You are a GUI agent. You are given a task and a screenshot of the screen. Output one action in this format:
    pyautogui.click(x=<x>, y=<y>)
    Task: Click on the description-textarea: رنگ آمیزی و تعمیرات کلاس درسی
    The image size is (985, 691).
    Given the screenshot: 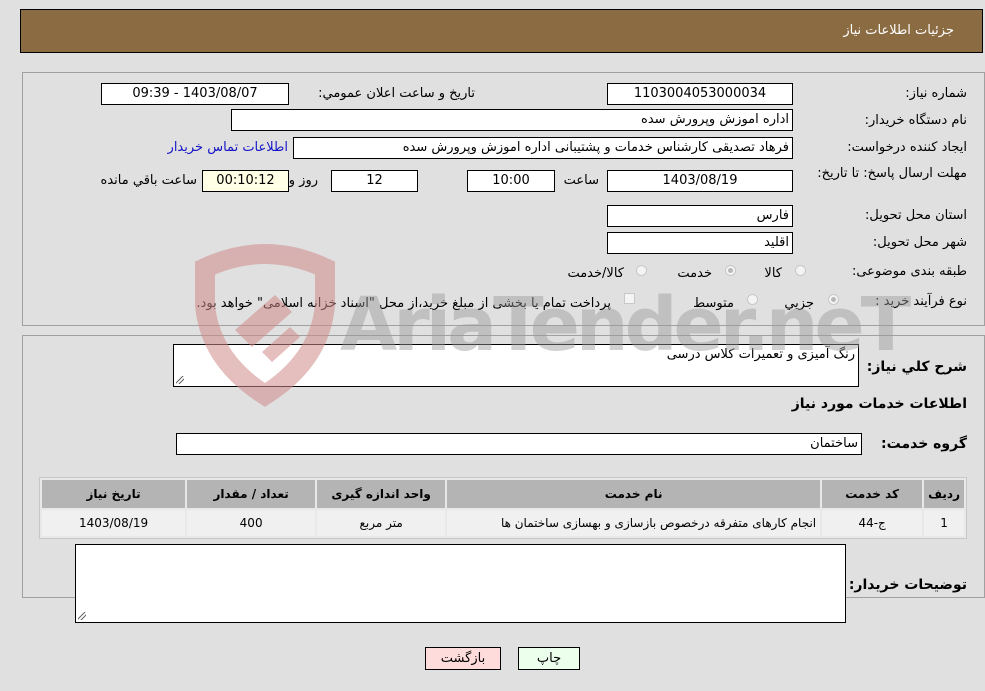 What is the action you would take?
    pyautogui.click(x=516, y=365)
    